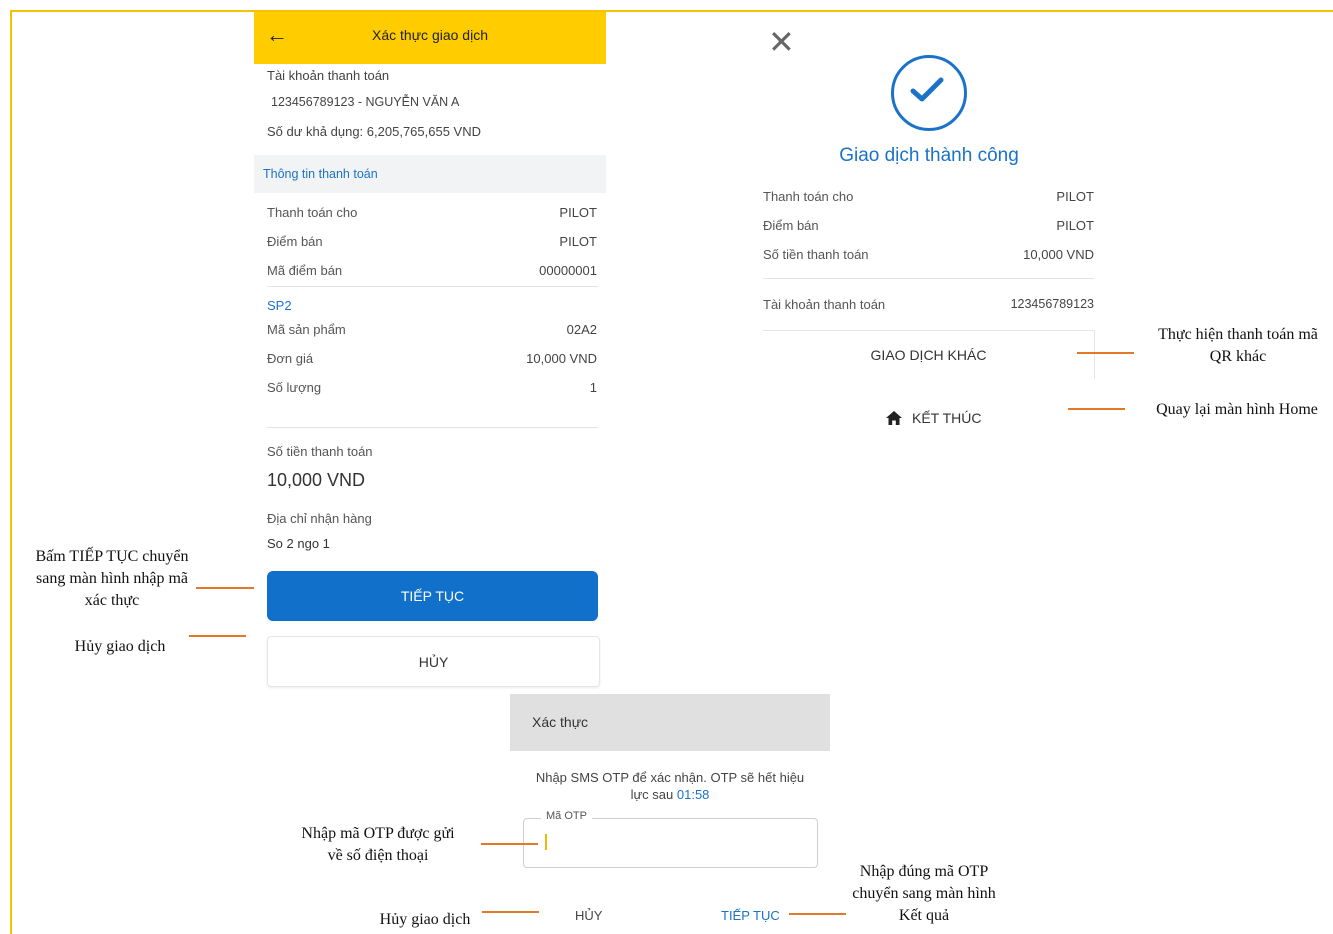  Describe the element at coordinates (432, 270) in the screenshot. I see `info-row: Mã điểm bán 00000001` at that location.